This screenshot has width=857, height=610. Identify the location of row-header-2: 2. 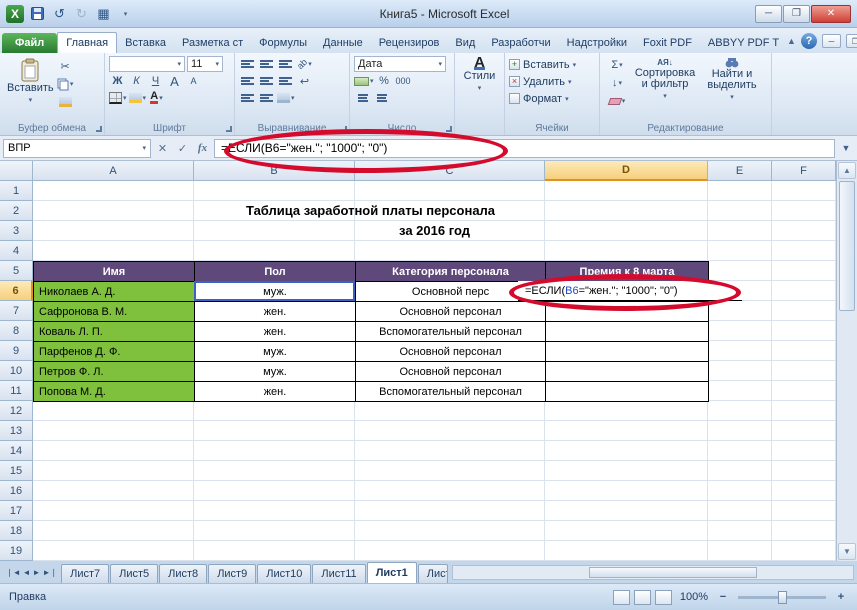
(16, 211).